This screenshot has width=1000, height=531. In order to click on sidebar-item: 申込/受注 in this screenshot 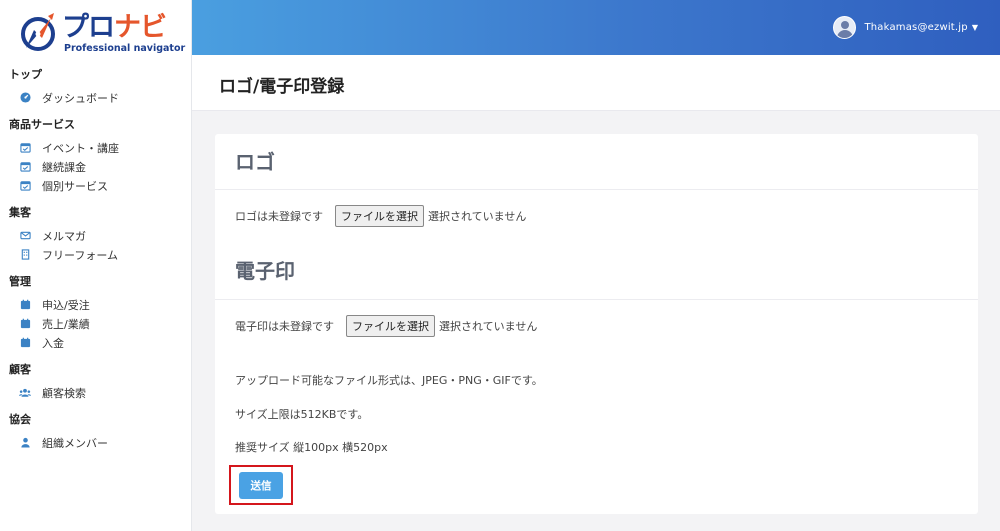, I will do `click(96, 304)`.